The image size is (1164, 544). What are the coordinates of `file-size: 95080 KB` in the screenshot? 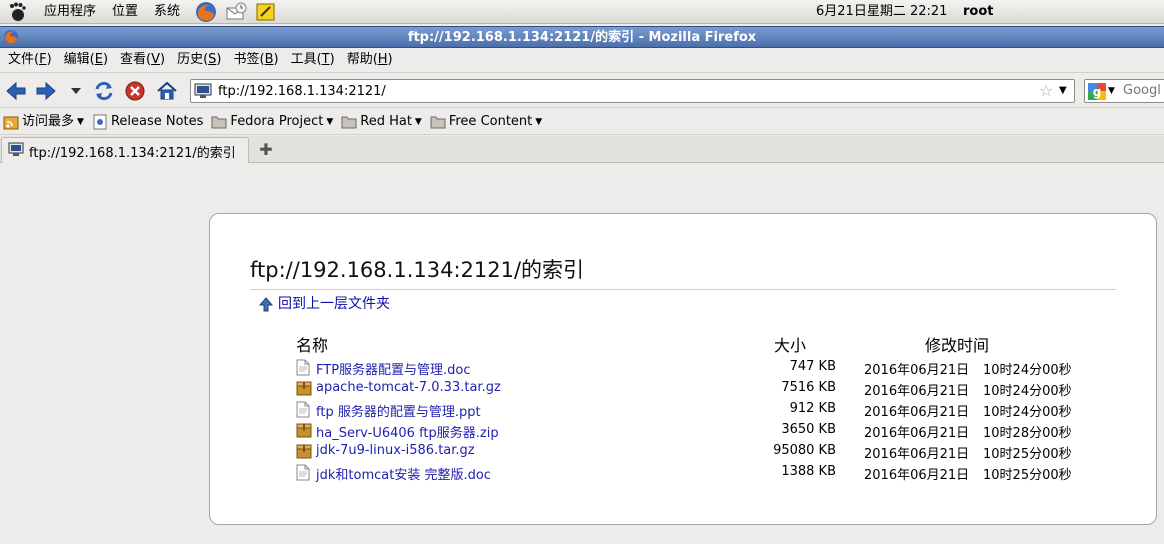 It's located at (804, 450).